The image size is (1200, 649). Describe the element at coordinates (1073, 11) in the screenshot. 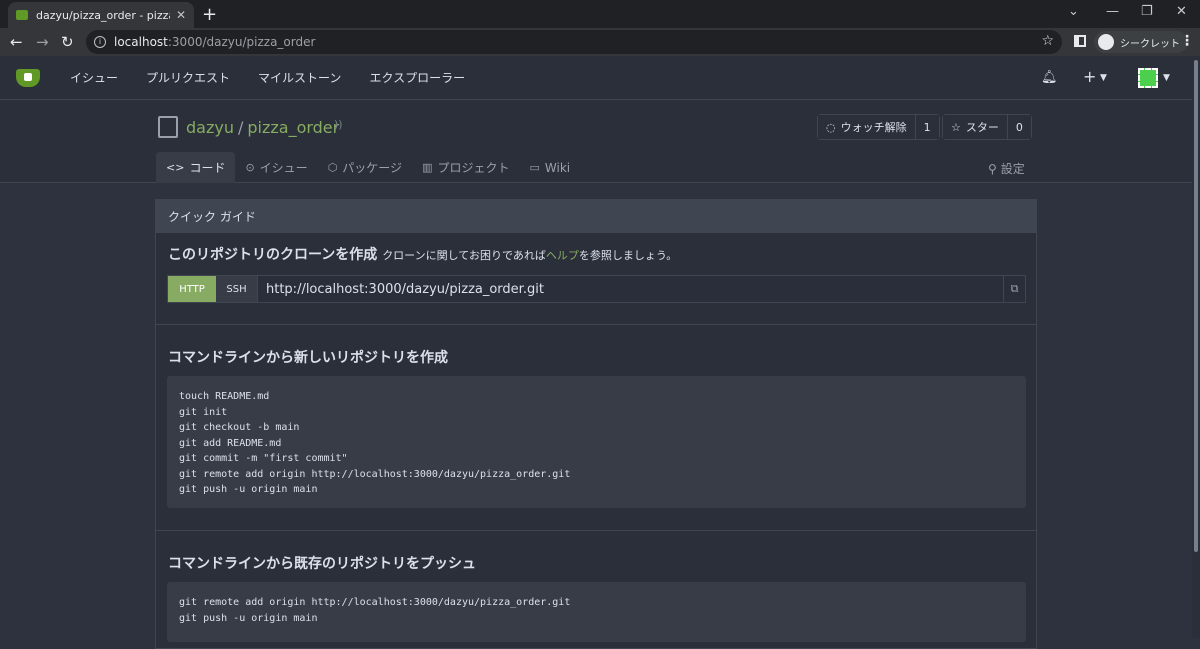

I see `tab-search-chevron-icon: ⌄` at that location.